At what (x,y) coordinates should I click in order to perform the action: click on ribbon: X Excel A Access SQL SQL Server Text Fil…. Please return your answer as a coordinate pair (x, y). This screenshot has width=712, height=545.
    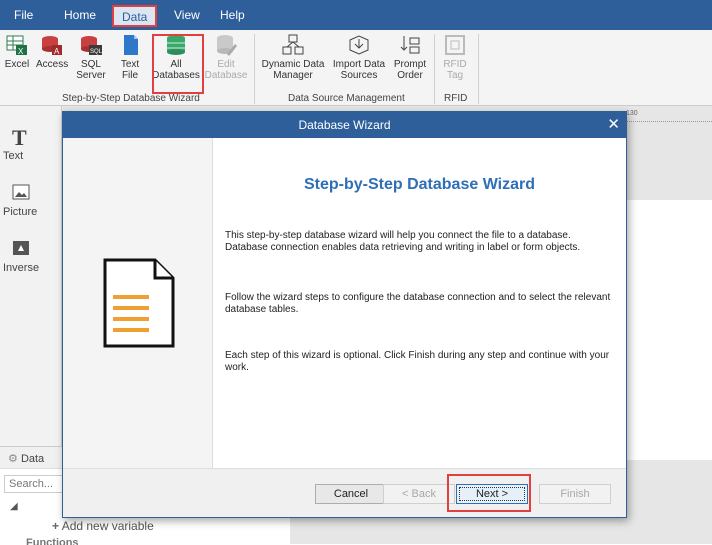
    Looking at the image, I should click on (356, 68).